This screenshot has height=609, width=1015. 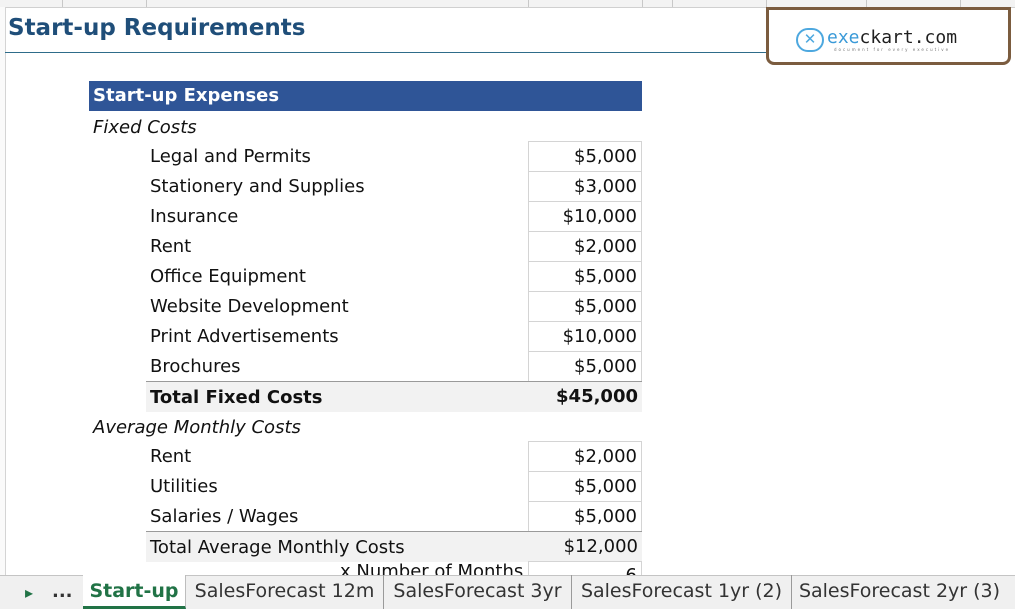 What do you see at coordinates (244, 336) in the screenshot?
I see `row-label: Print Advertisements` at bounding box center [244, 336].